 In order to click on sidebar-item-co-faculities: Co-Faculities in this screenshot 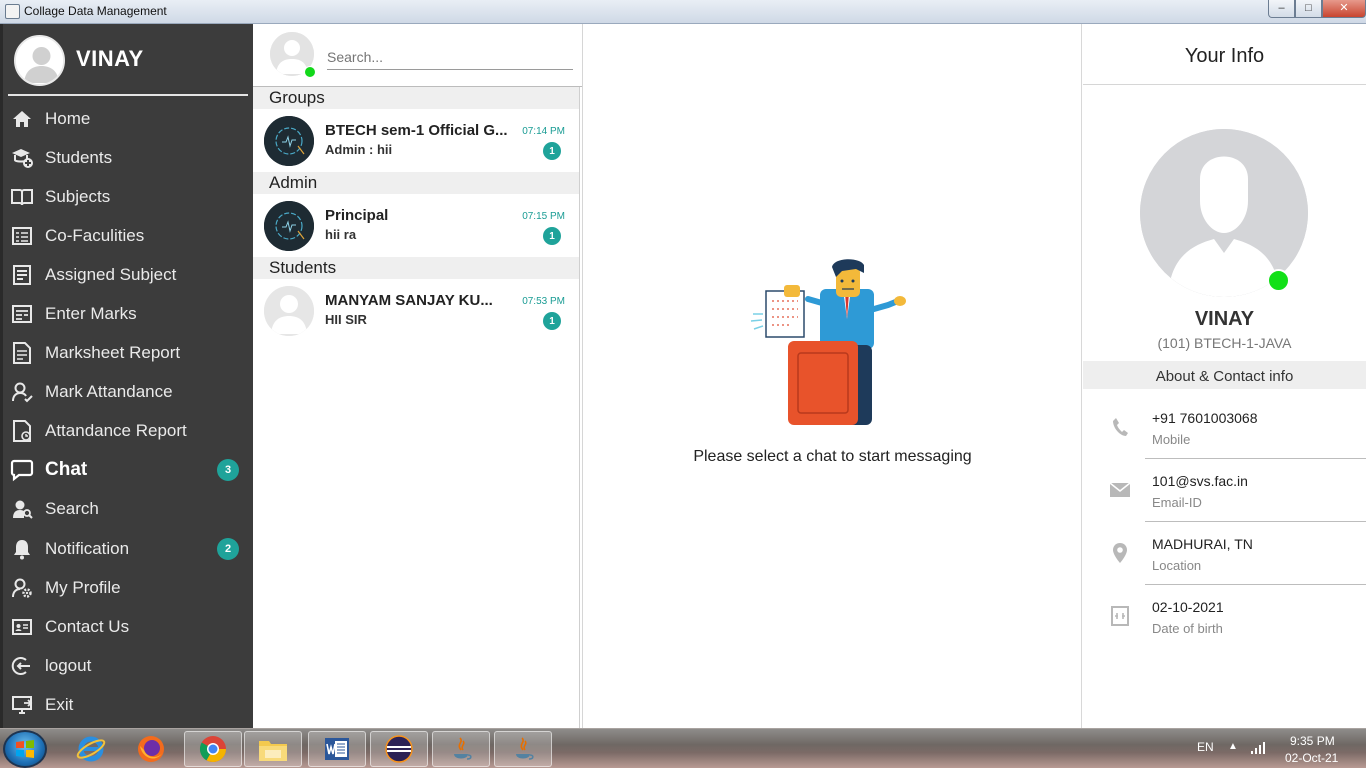, I will do `click(128, 235)`.